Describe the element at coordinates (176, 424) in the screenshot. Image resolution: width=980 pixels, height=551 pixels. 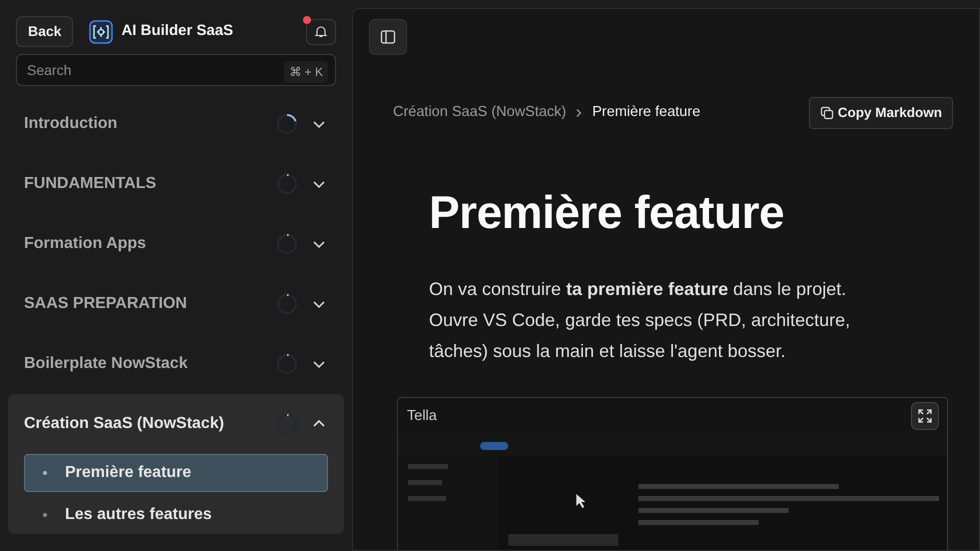
I see `section-header: Création SaaS (NowStack)` at that location.